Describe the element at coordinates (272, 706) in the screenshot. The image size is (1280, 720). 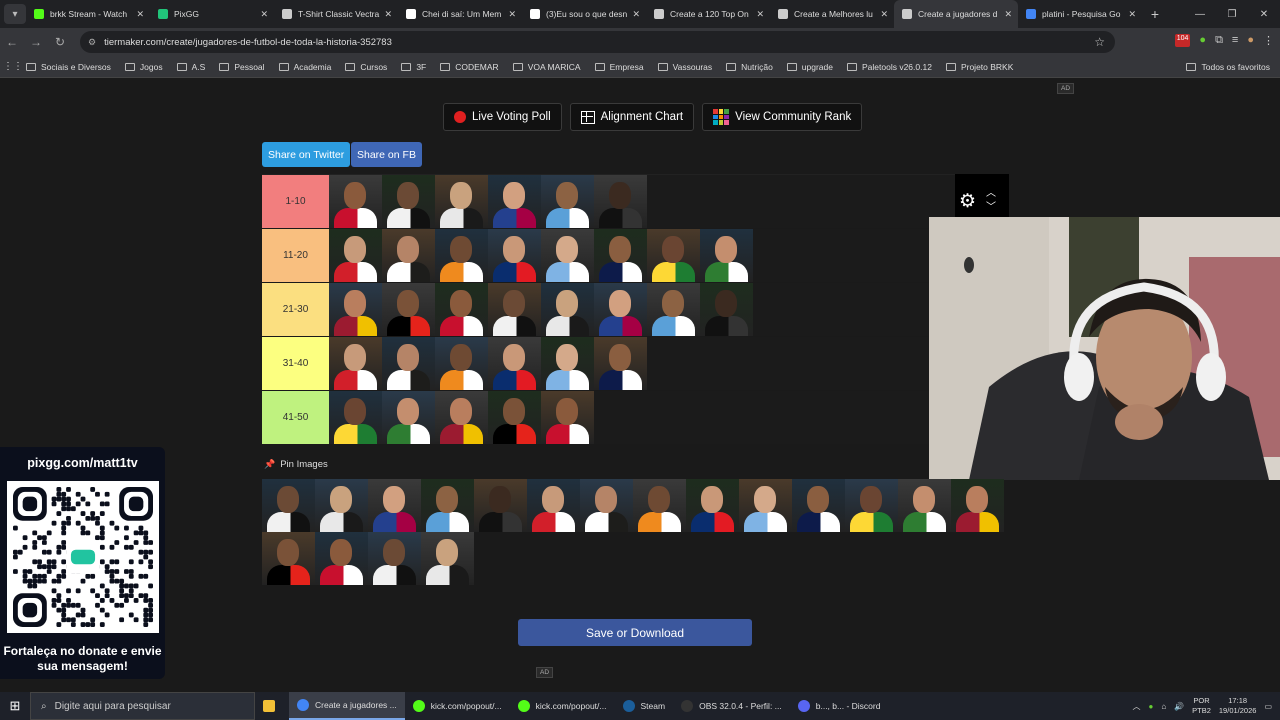
I see `file-explorer-icon` at that location.